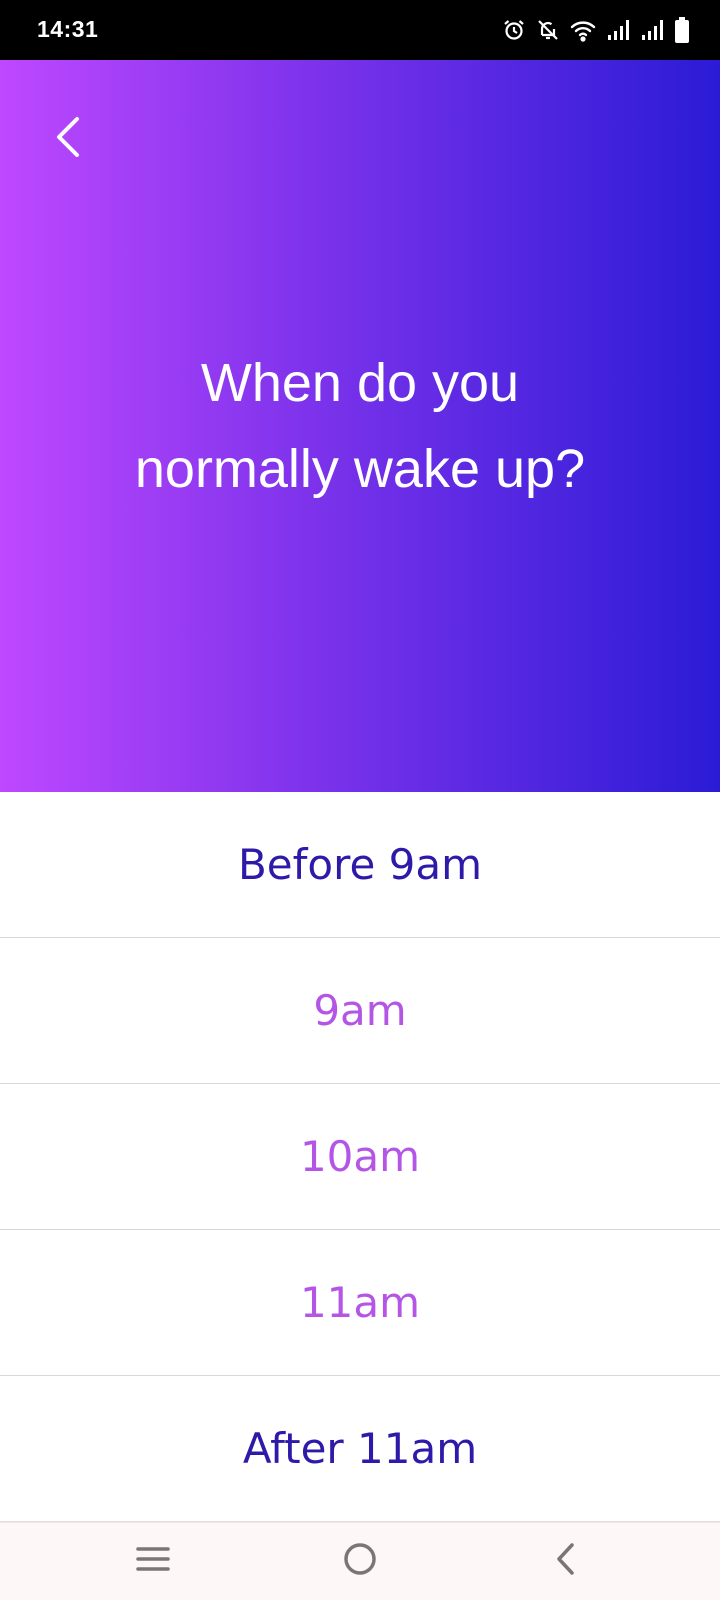 This screenshot has width=720, height=1600. I want to click on home-button, so click(360, 1561).